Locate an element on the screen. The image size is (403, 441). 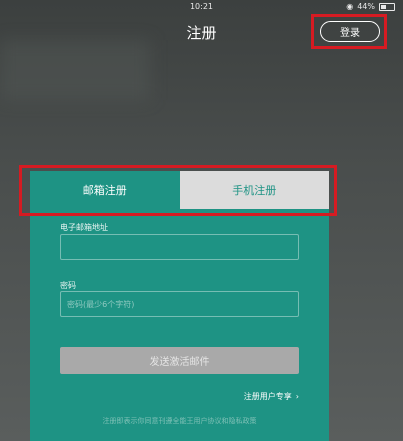
chevron-right-icon: › is located at coordinates (297, 396).